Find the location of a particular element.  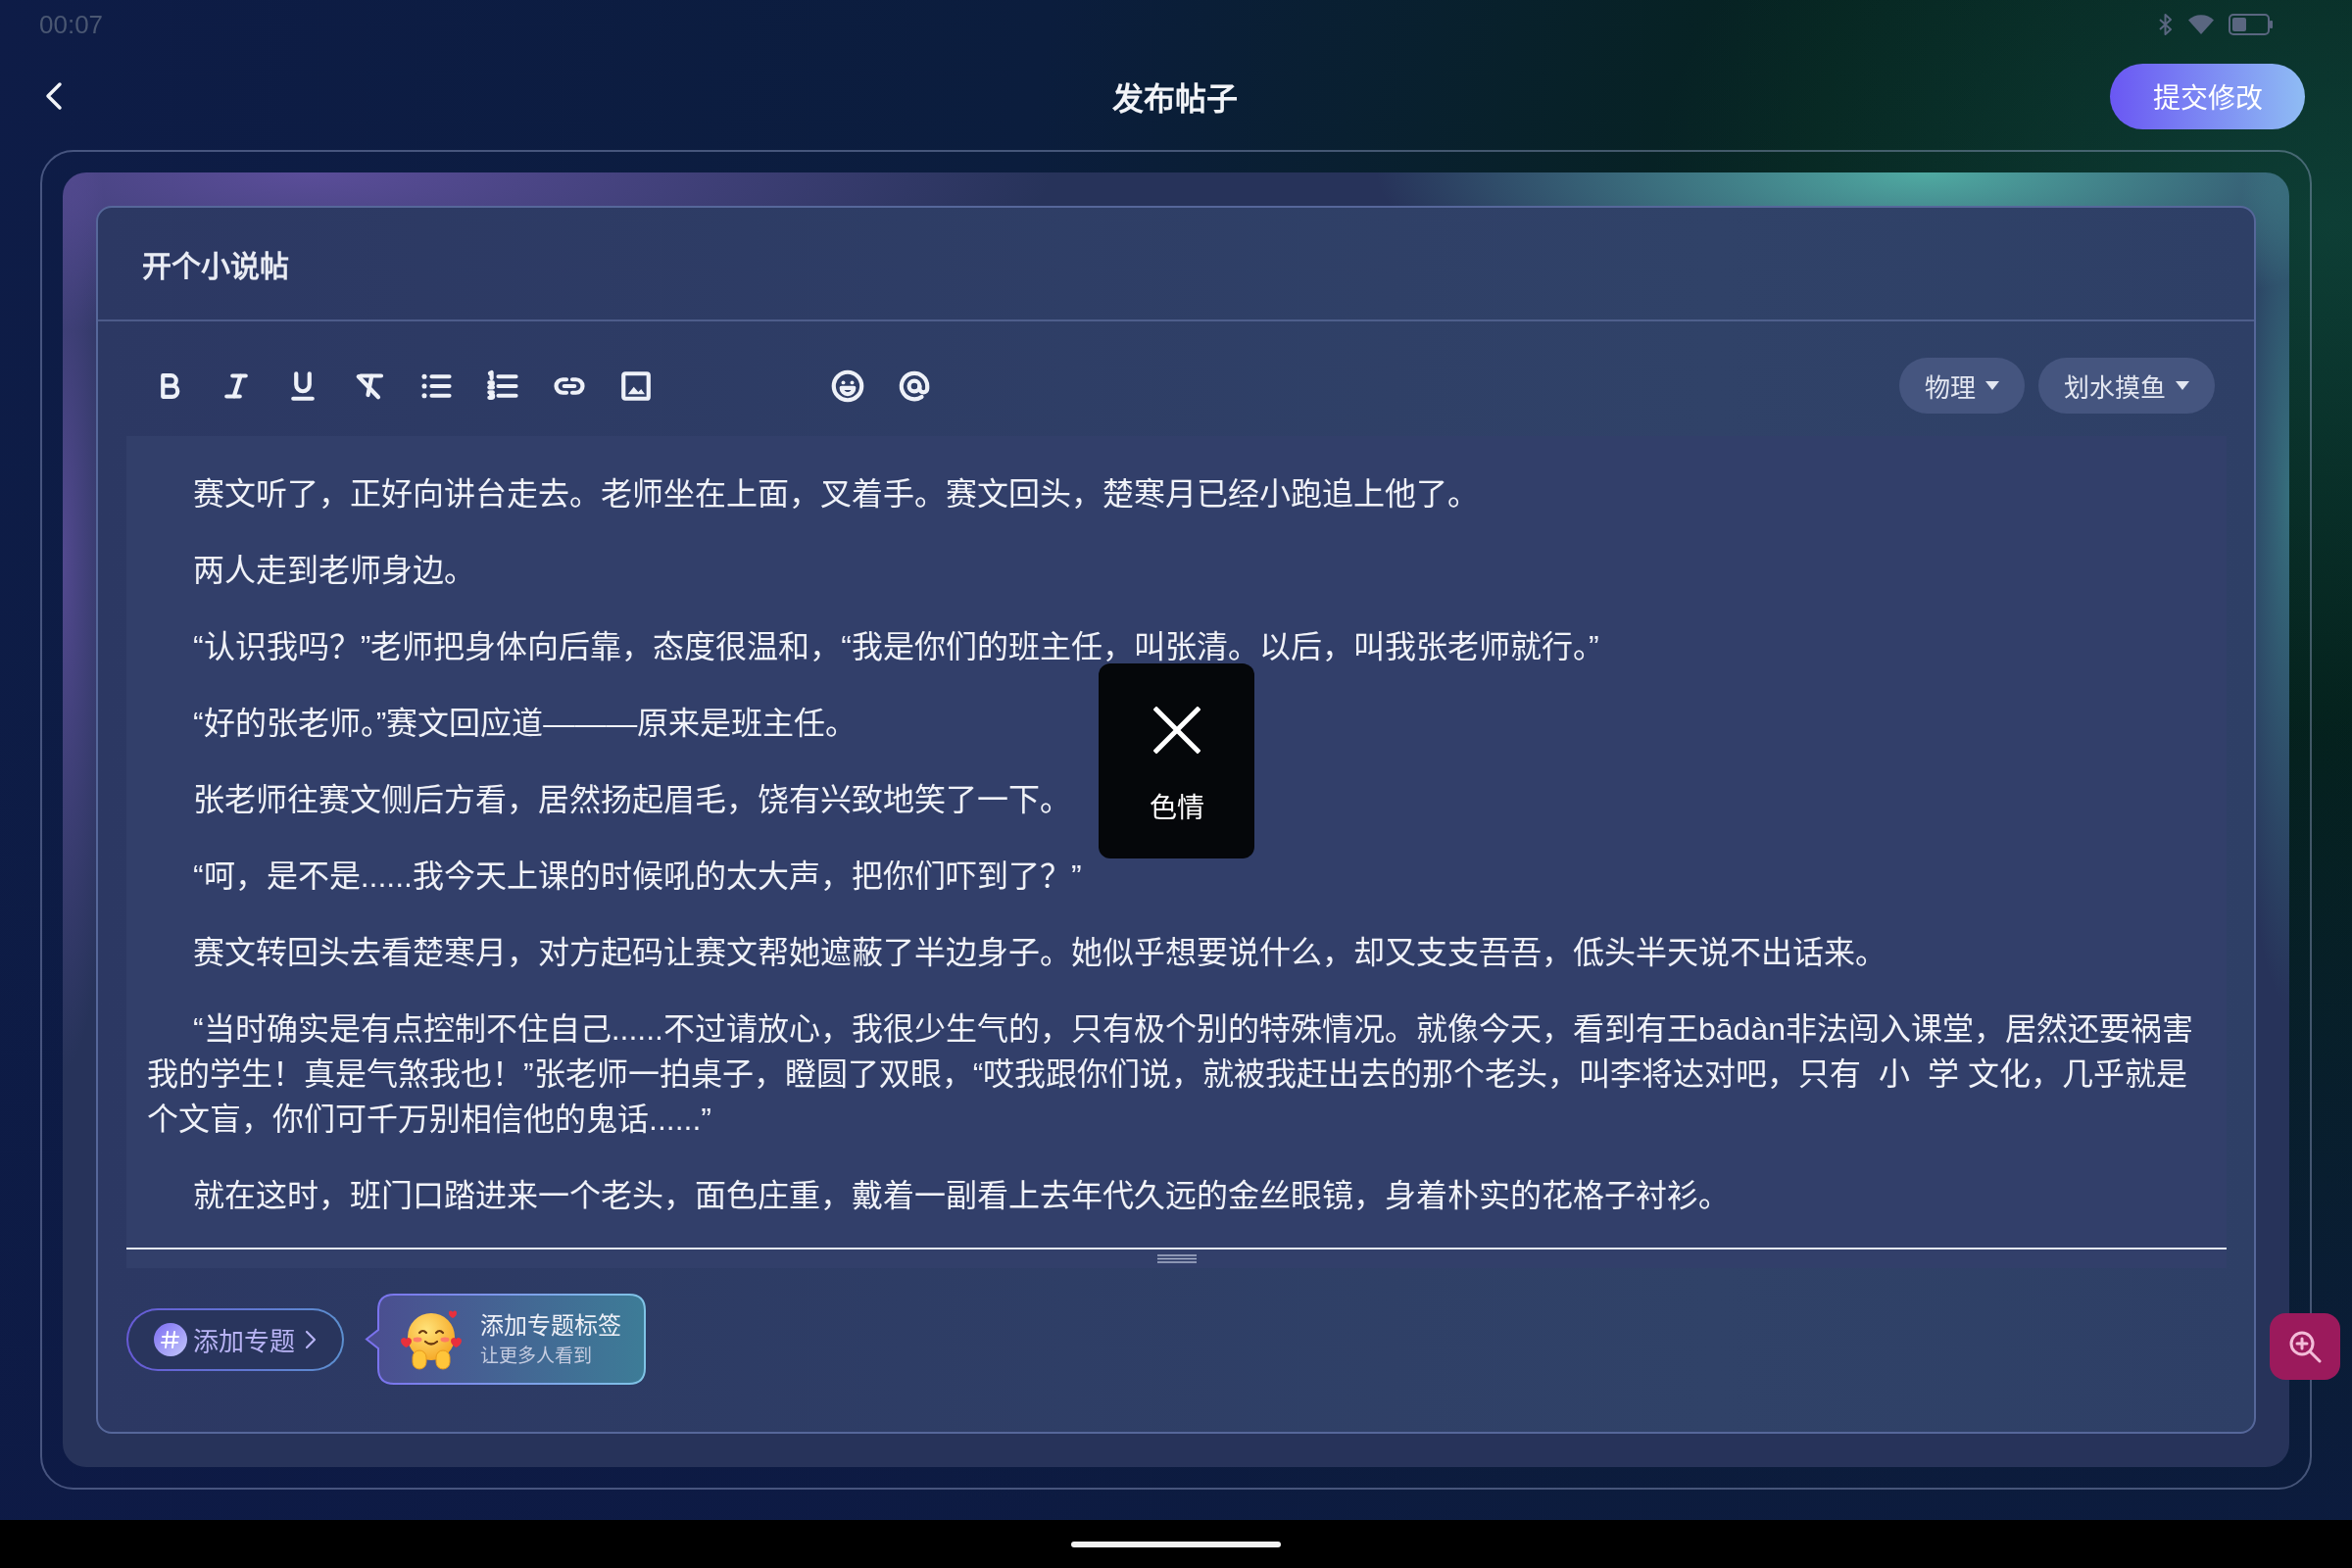

paragraph: 就在这时，班门口踏进来一个老头，面色庄重，戴着一副看上去年代久远的金丝眼镜，身着朴实的花格子衬衫。 is located at coordinates (961, 1196).